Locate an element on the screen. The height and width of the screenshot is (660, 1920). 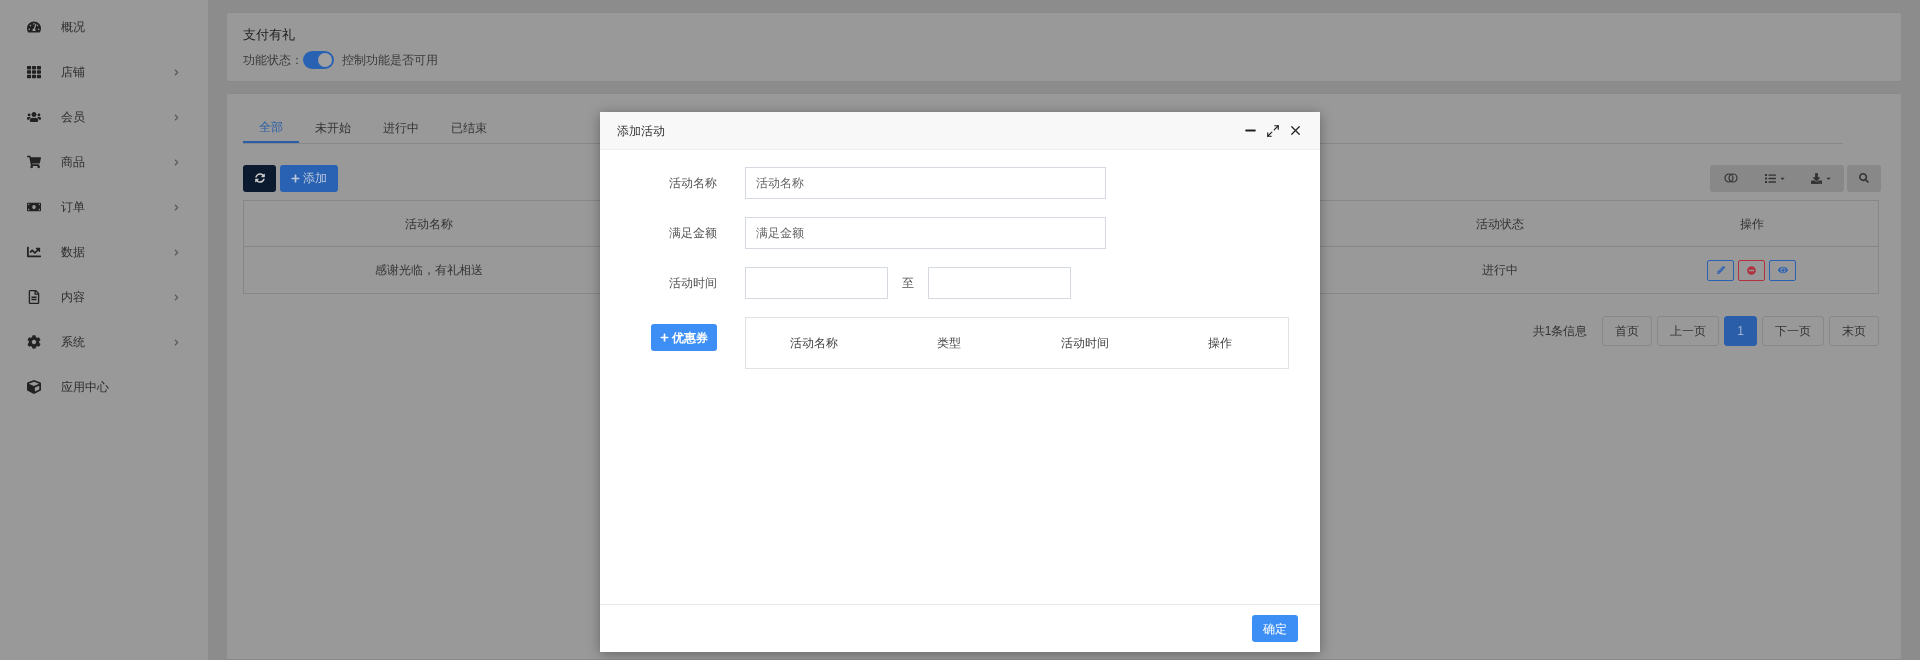
column-header: 活动时间 is located at coordinates (1084, 343).